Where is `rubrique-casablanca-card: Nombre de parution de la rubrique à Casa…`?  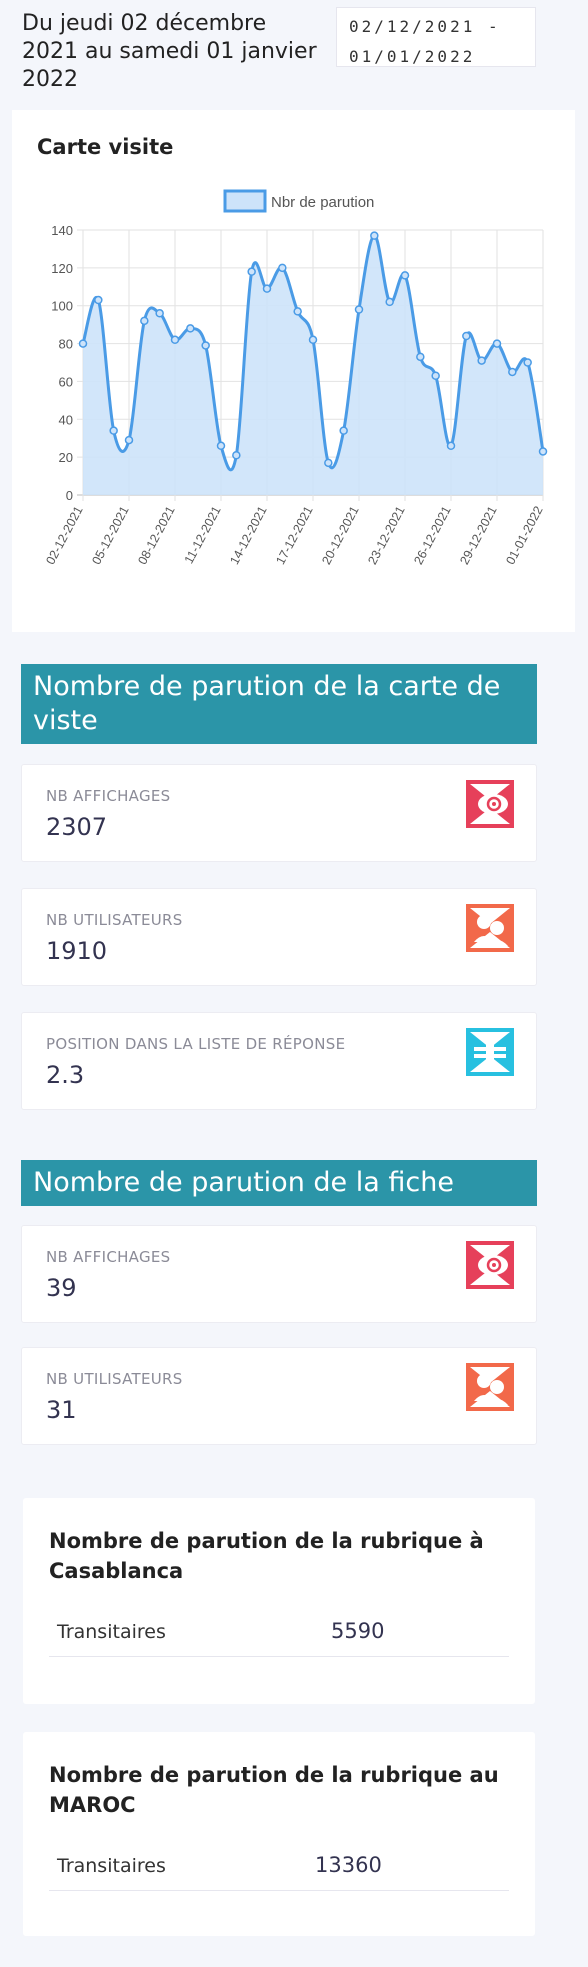
rubrique-casablanca-card: Nombre de parution de la rubrique à Casa… is located at coordinates (279, 1601).